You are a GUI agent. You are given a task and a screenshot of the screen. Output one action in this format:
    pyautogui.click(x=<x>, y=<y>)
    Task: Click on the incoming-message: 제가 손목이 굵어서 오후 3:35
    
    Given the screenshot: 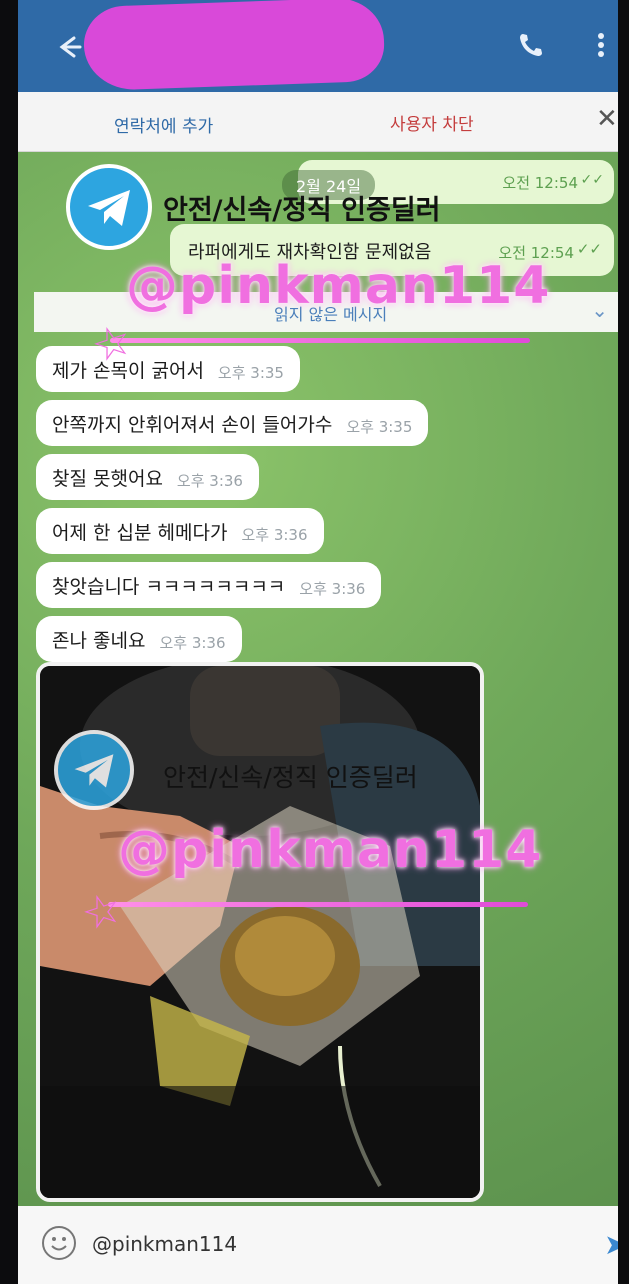 What is the action you would take?
    pyautogui.click(x=168, y=369)
    